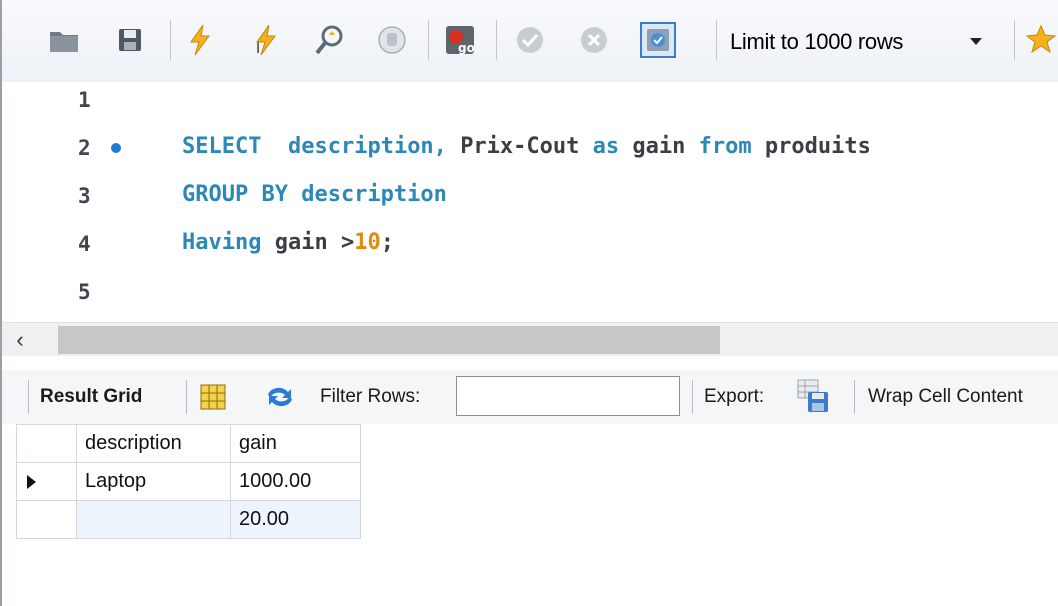  I want to click on editor-horizontal-scrollbar: ‹, so click(530, 339).